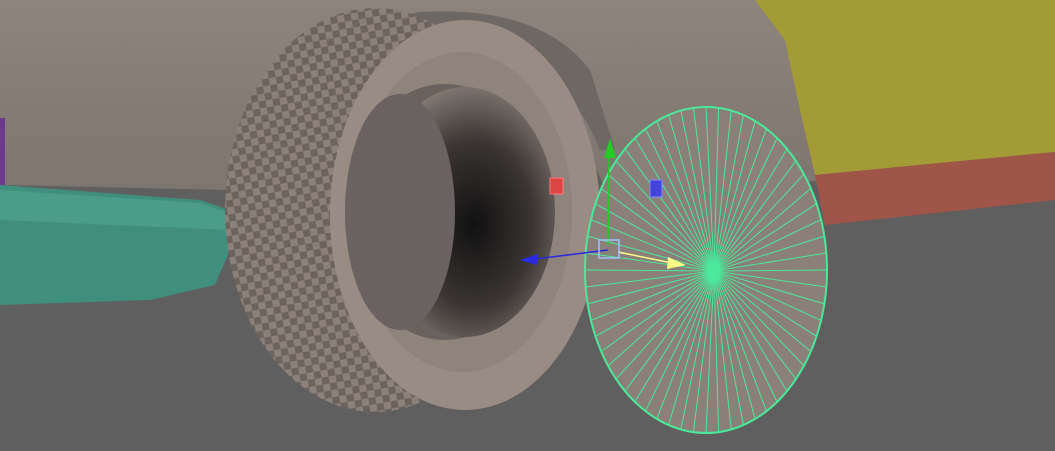 This screenshot has width=1055, height=451. I want to click on manip-y-axis, so click(608, 200).